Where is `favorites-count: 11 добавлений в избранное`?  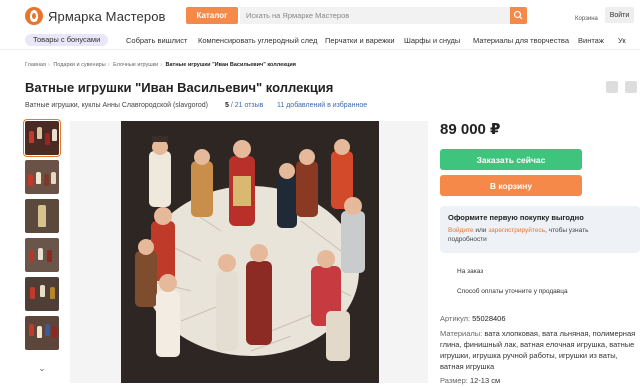 favorites-count: 11 добавлений в избранное is located at coordinates (322, 105).